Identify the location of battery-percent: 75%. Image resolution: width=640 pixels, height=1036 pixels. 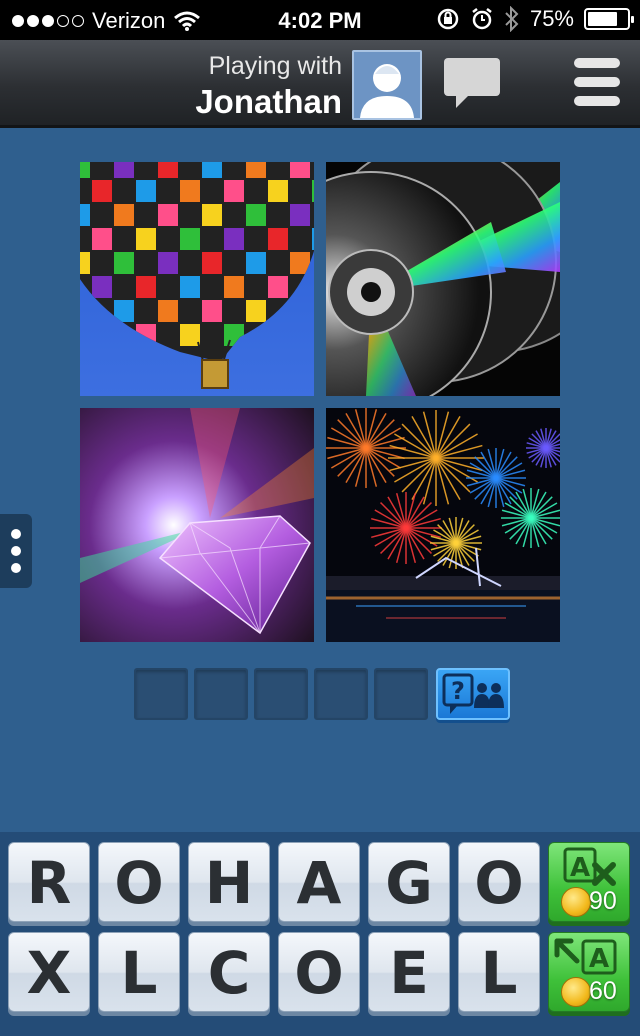
(551, 18).